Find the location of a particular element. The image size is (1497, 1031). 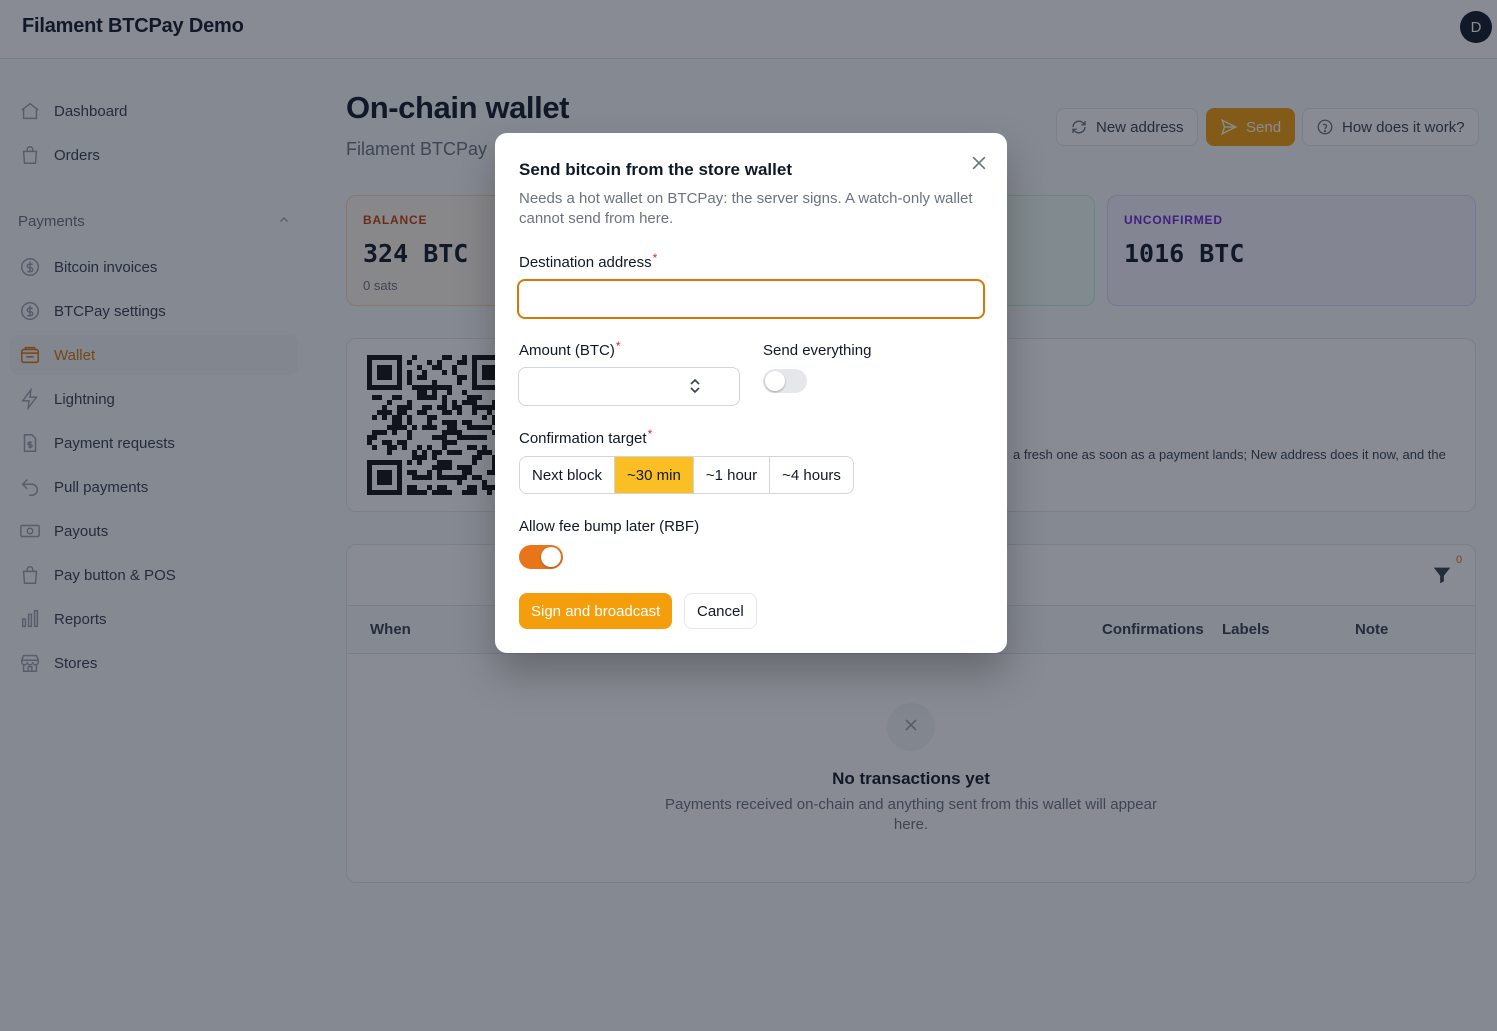

confirmation-target-label: Confirmation target* is located at coordinates (586, 437).